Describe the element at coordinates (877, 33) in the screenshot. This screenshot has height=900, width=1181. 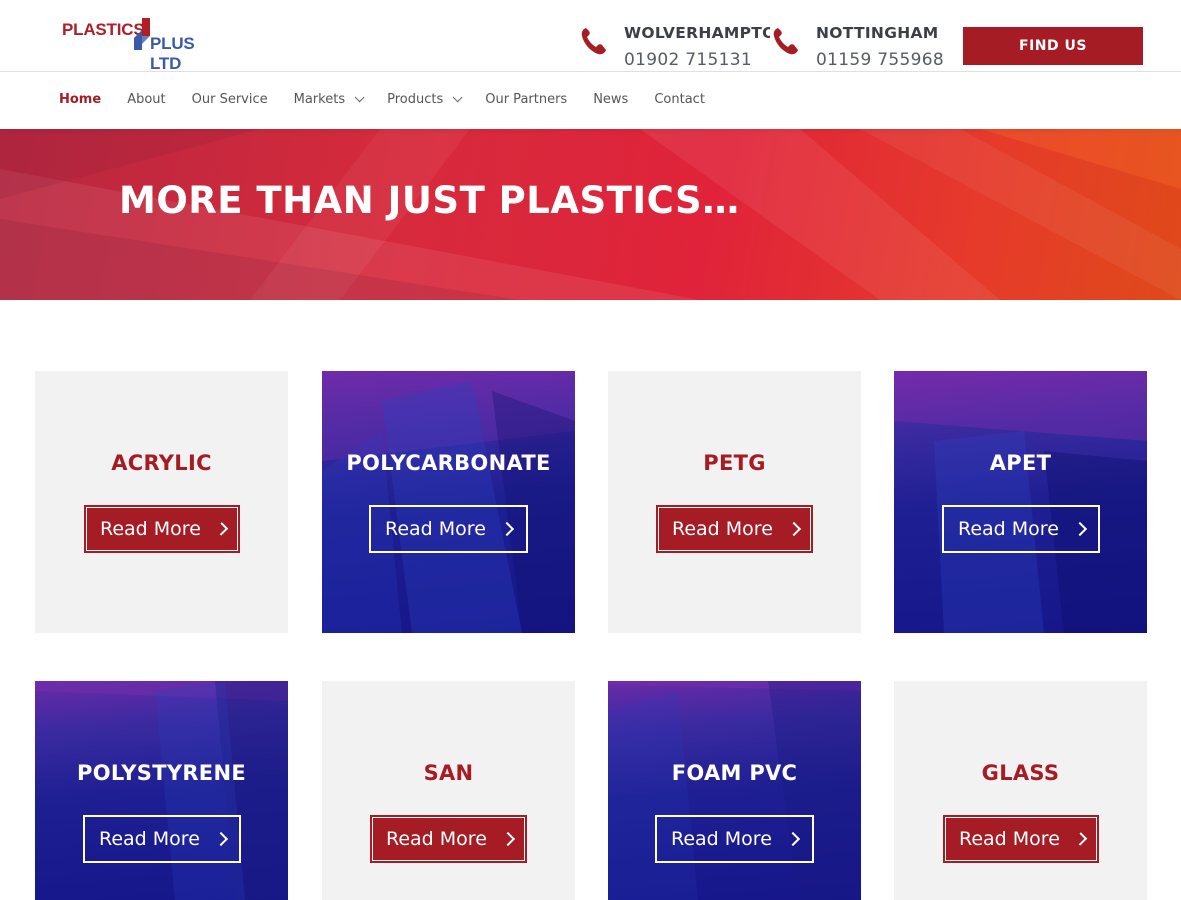
I see `city-name: NOTTINGHAM` at that location.